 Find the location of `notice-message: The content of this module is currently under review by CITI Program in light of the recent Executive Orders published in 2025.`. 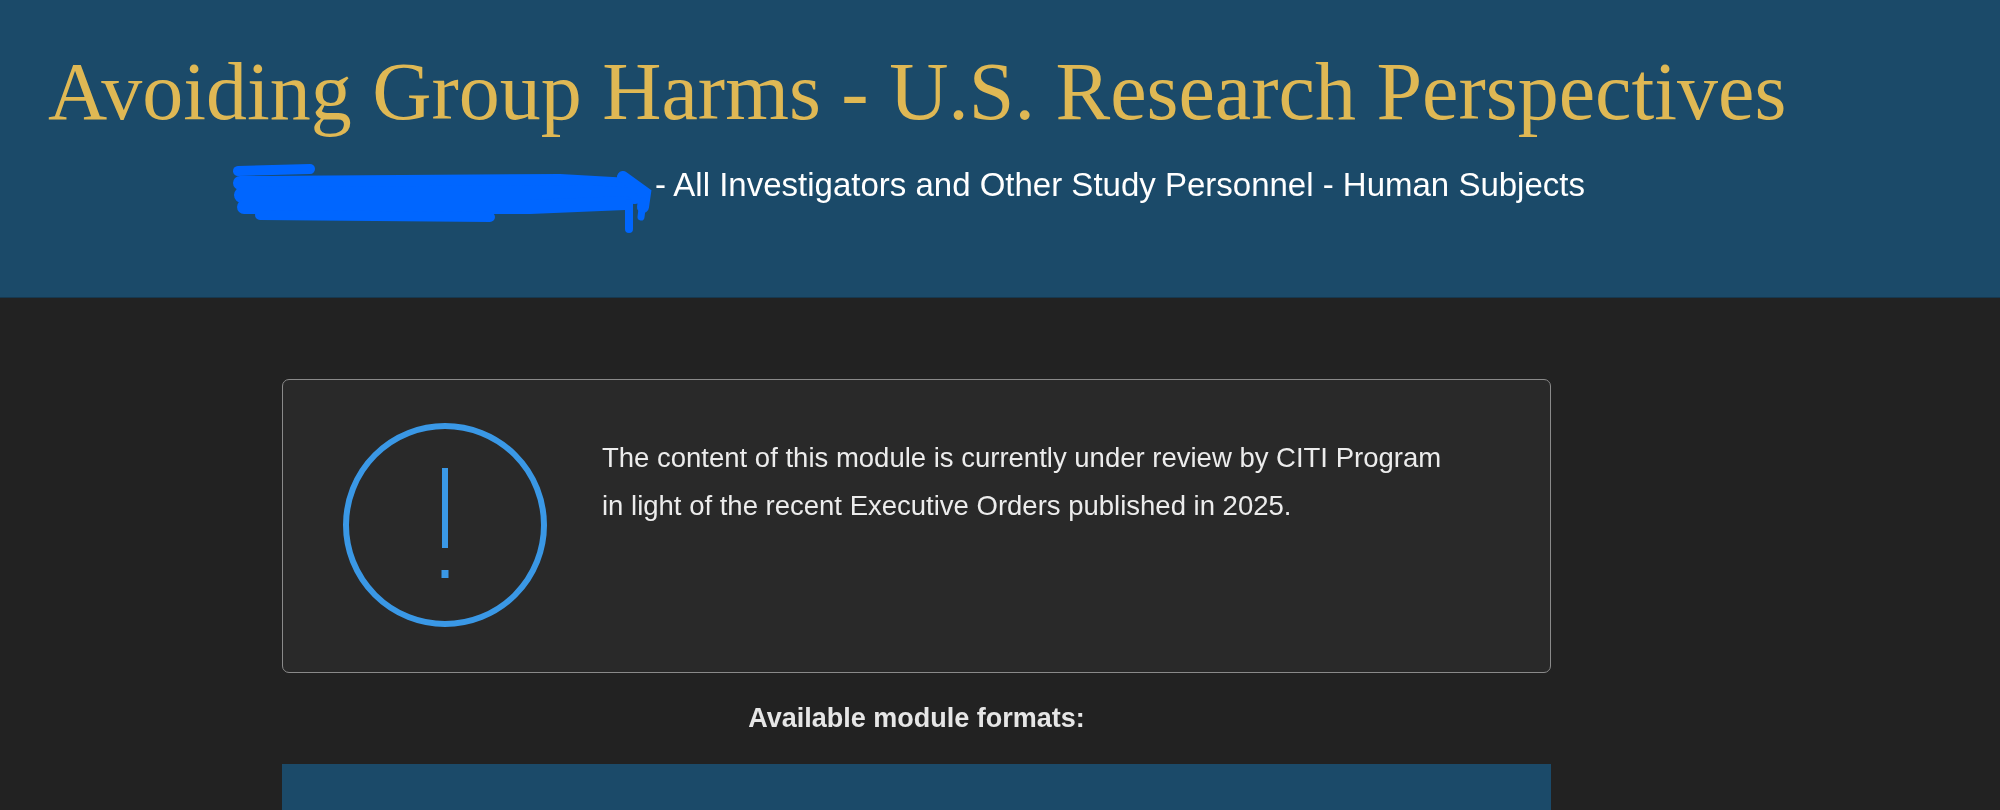

notice-message: The content of this module is currently under review by CITI Program in light of the recent Executive Orders published in 2025. is located at coordinates (1022, 482).